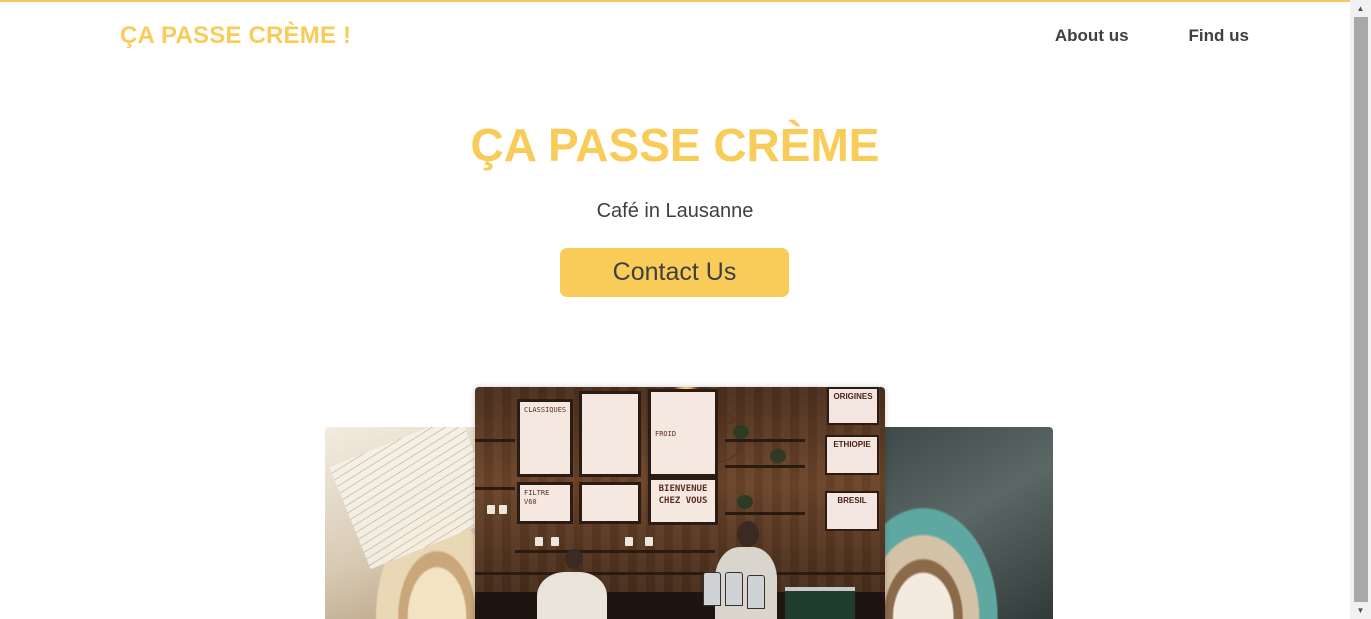  Describe the element at coordinates (545, 438) in the screenshot. I see `menu-board-classiques: CLASSIQUES` at that location.